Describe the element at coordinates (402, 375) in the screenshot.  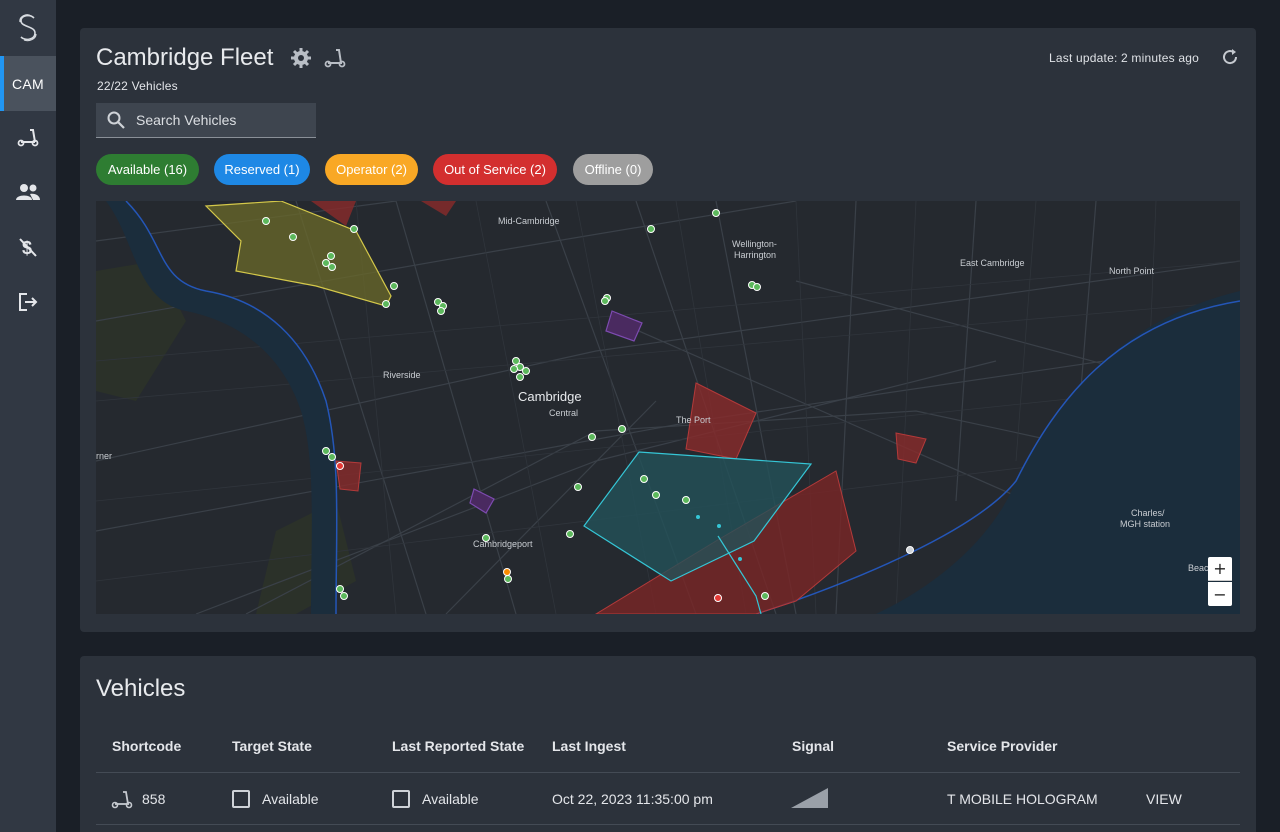
I see `map-label-riverside: Riverside` at that location.